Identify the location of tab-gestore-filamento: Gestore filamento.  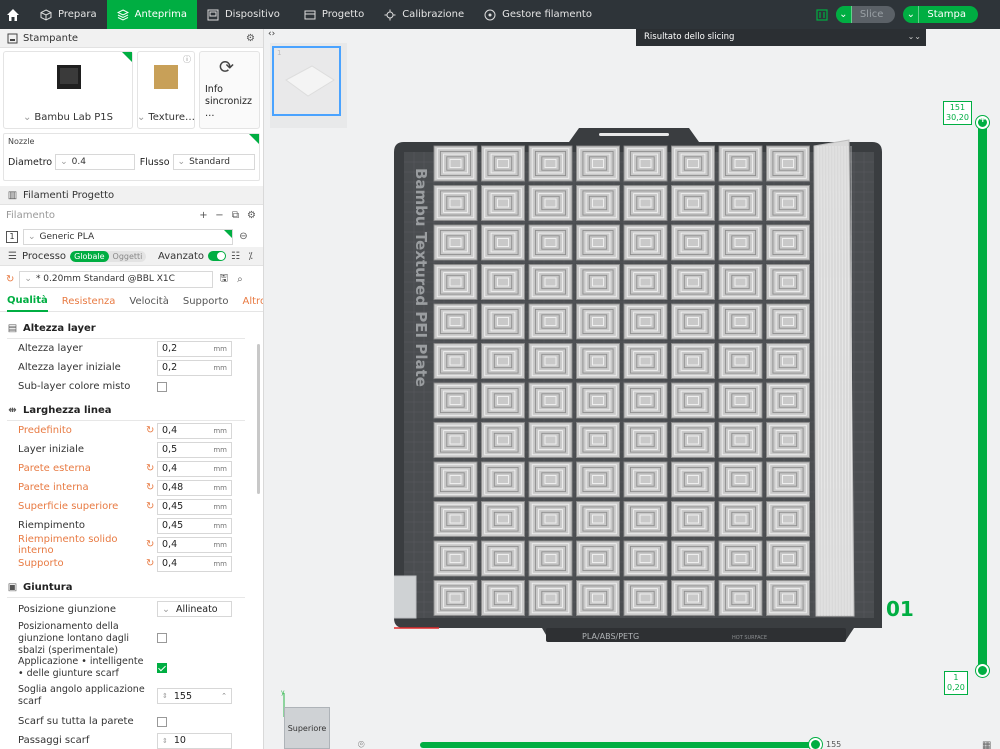
(538, 14).